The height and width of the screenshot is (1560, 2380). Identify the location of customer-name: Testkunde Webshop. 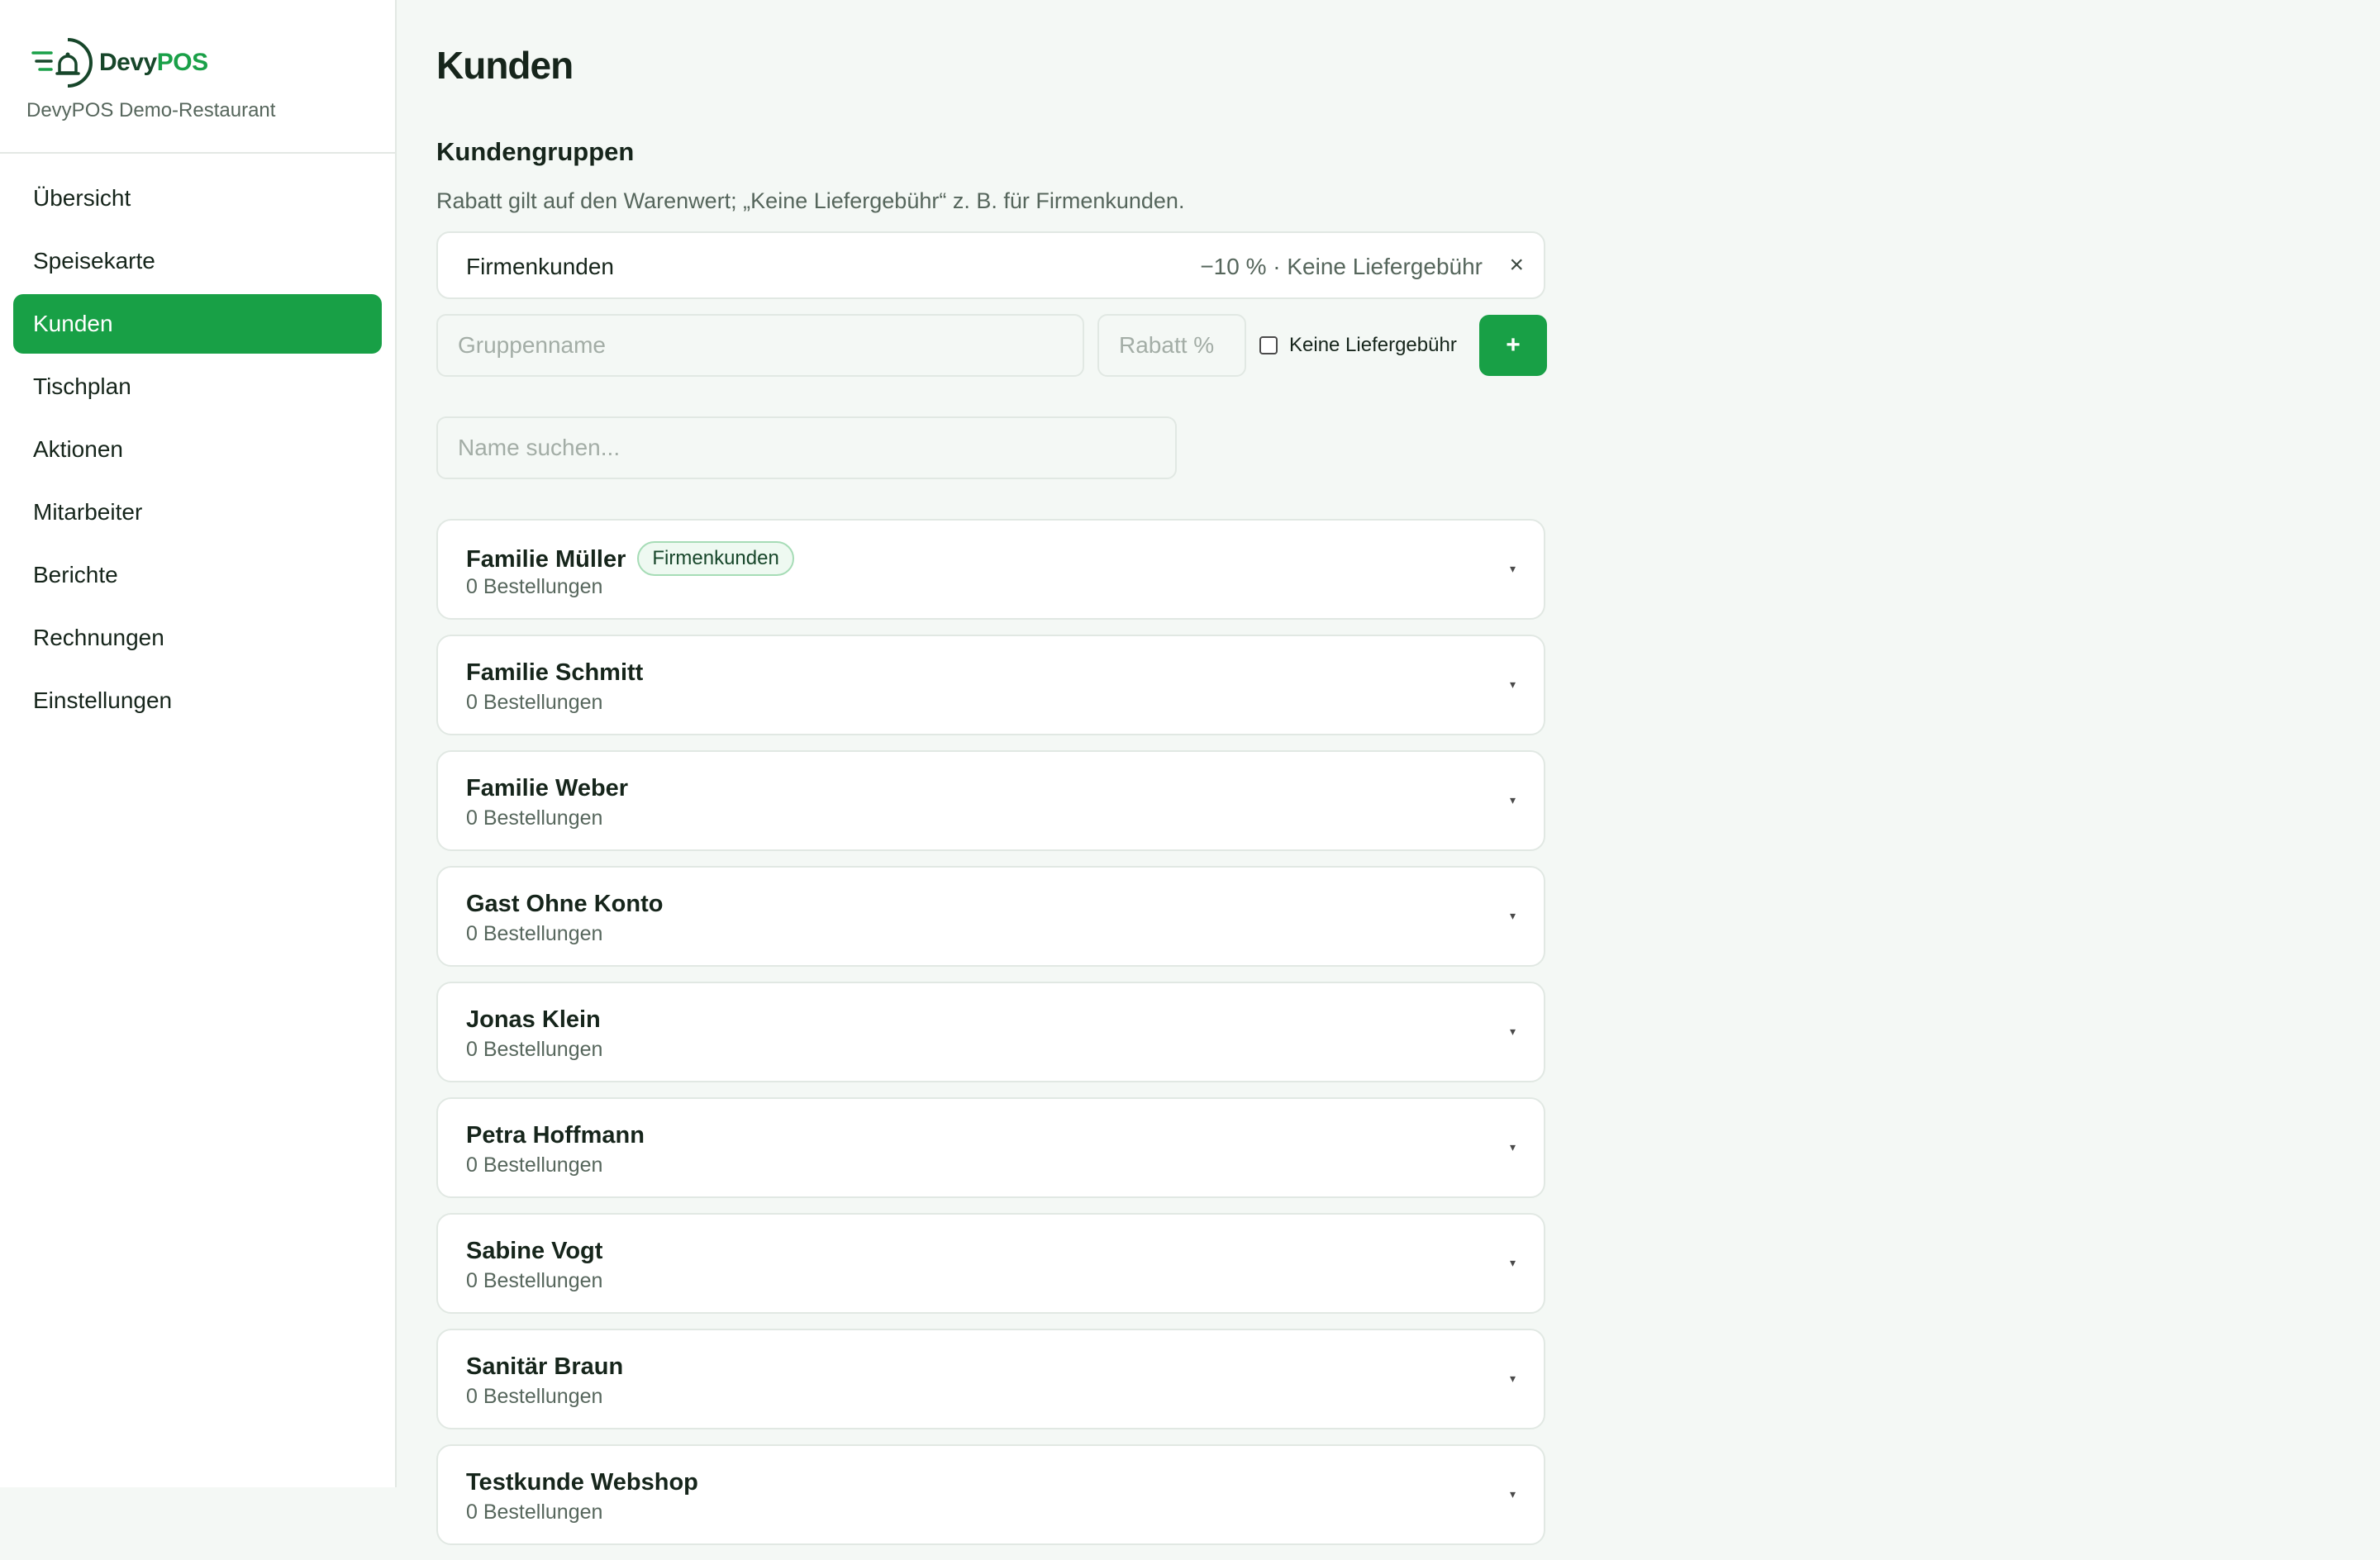
(582, 1482).